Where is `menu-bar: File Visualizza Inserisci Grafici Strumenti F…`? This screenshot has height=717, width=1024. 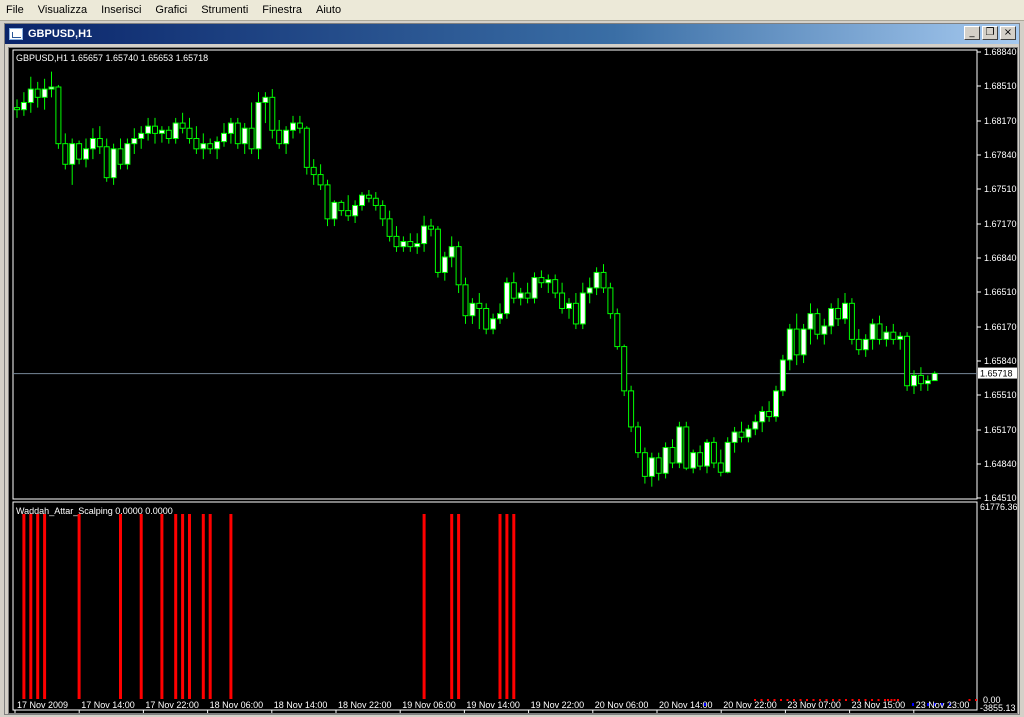
menu-bar: File Visualizza Inserisci Grafici Strumenti F… is located at coordinates (512, 10).